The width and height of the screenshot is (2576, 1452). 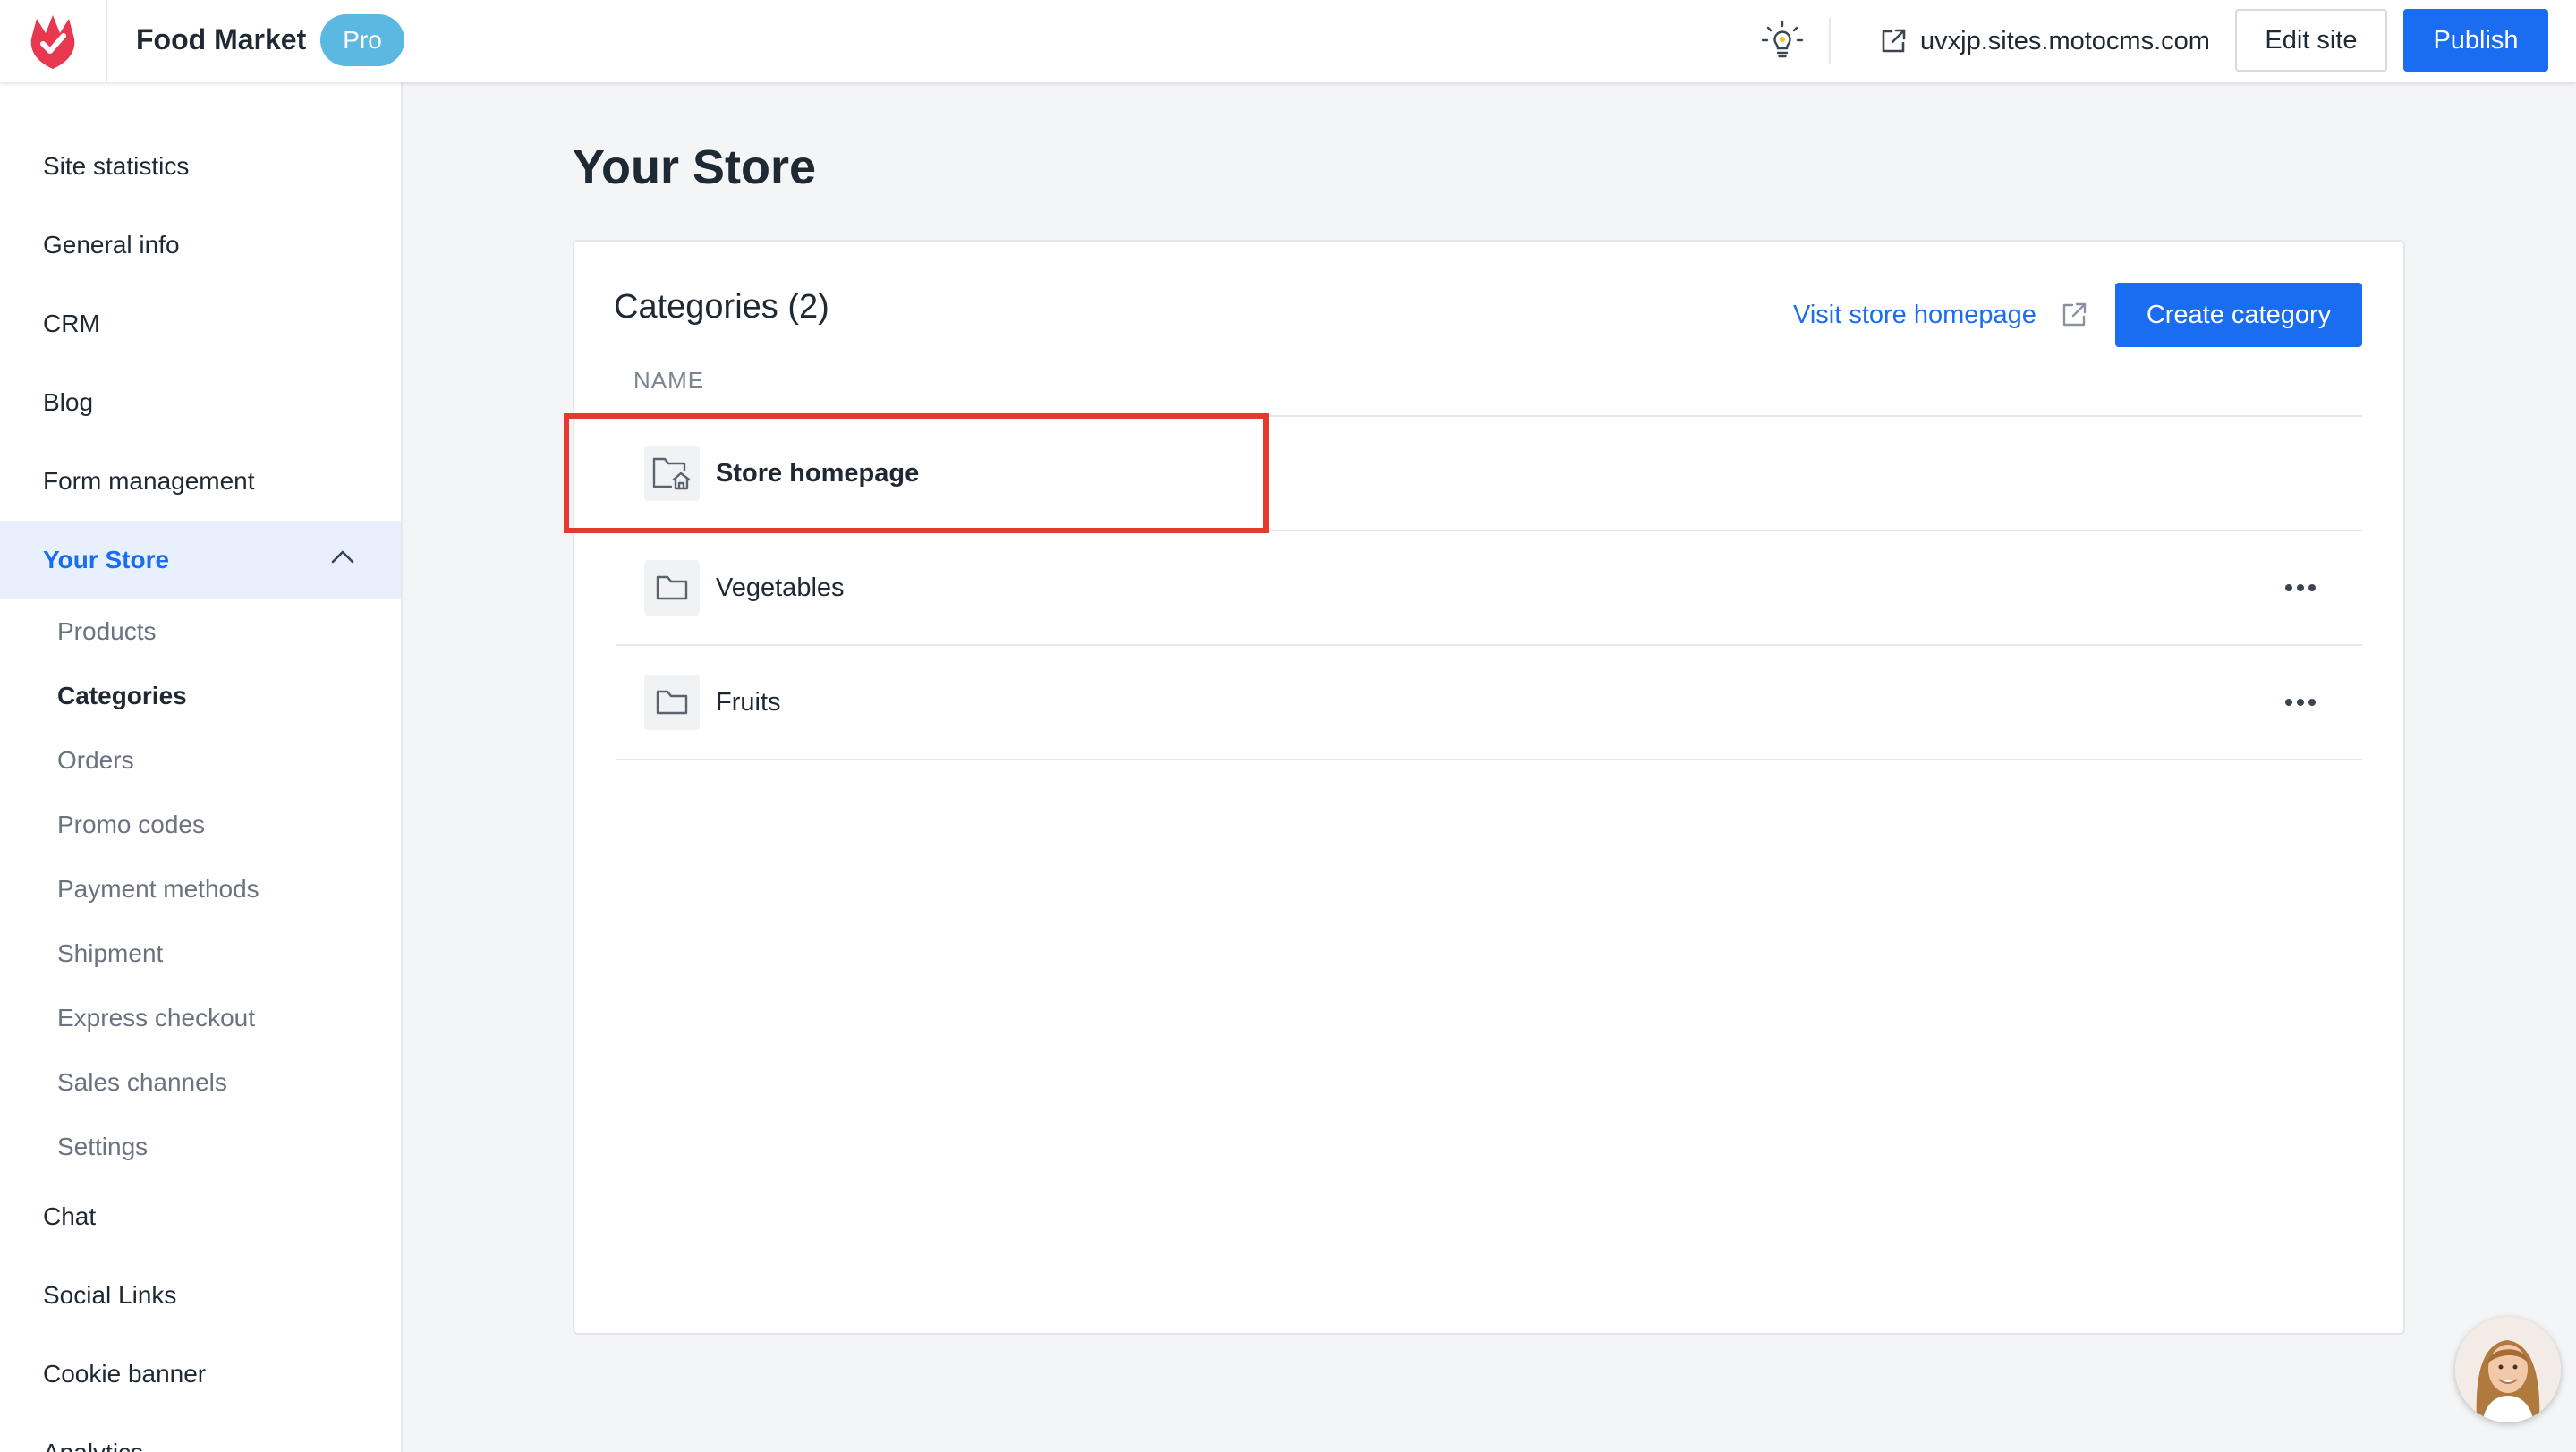 I want to click on sidebar-subitem-payment-methods: Payment methods, so click(x=158, y=889).